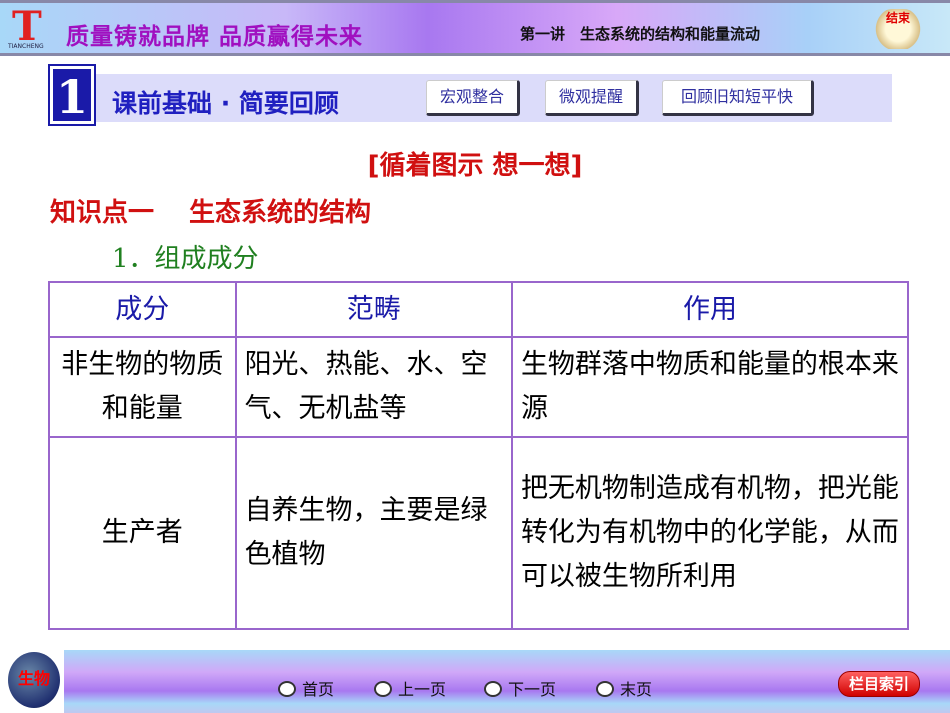 The image size is (950, 713). What do you see at coordinates (592, 98) in the screenshot?
I see `micro-reminder-button: 微观提醒` at bounding box center [592, 98].